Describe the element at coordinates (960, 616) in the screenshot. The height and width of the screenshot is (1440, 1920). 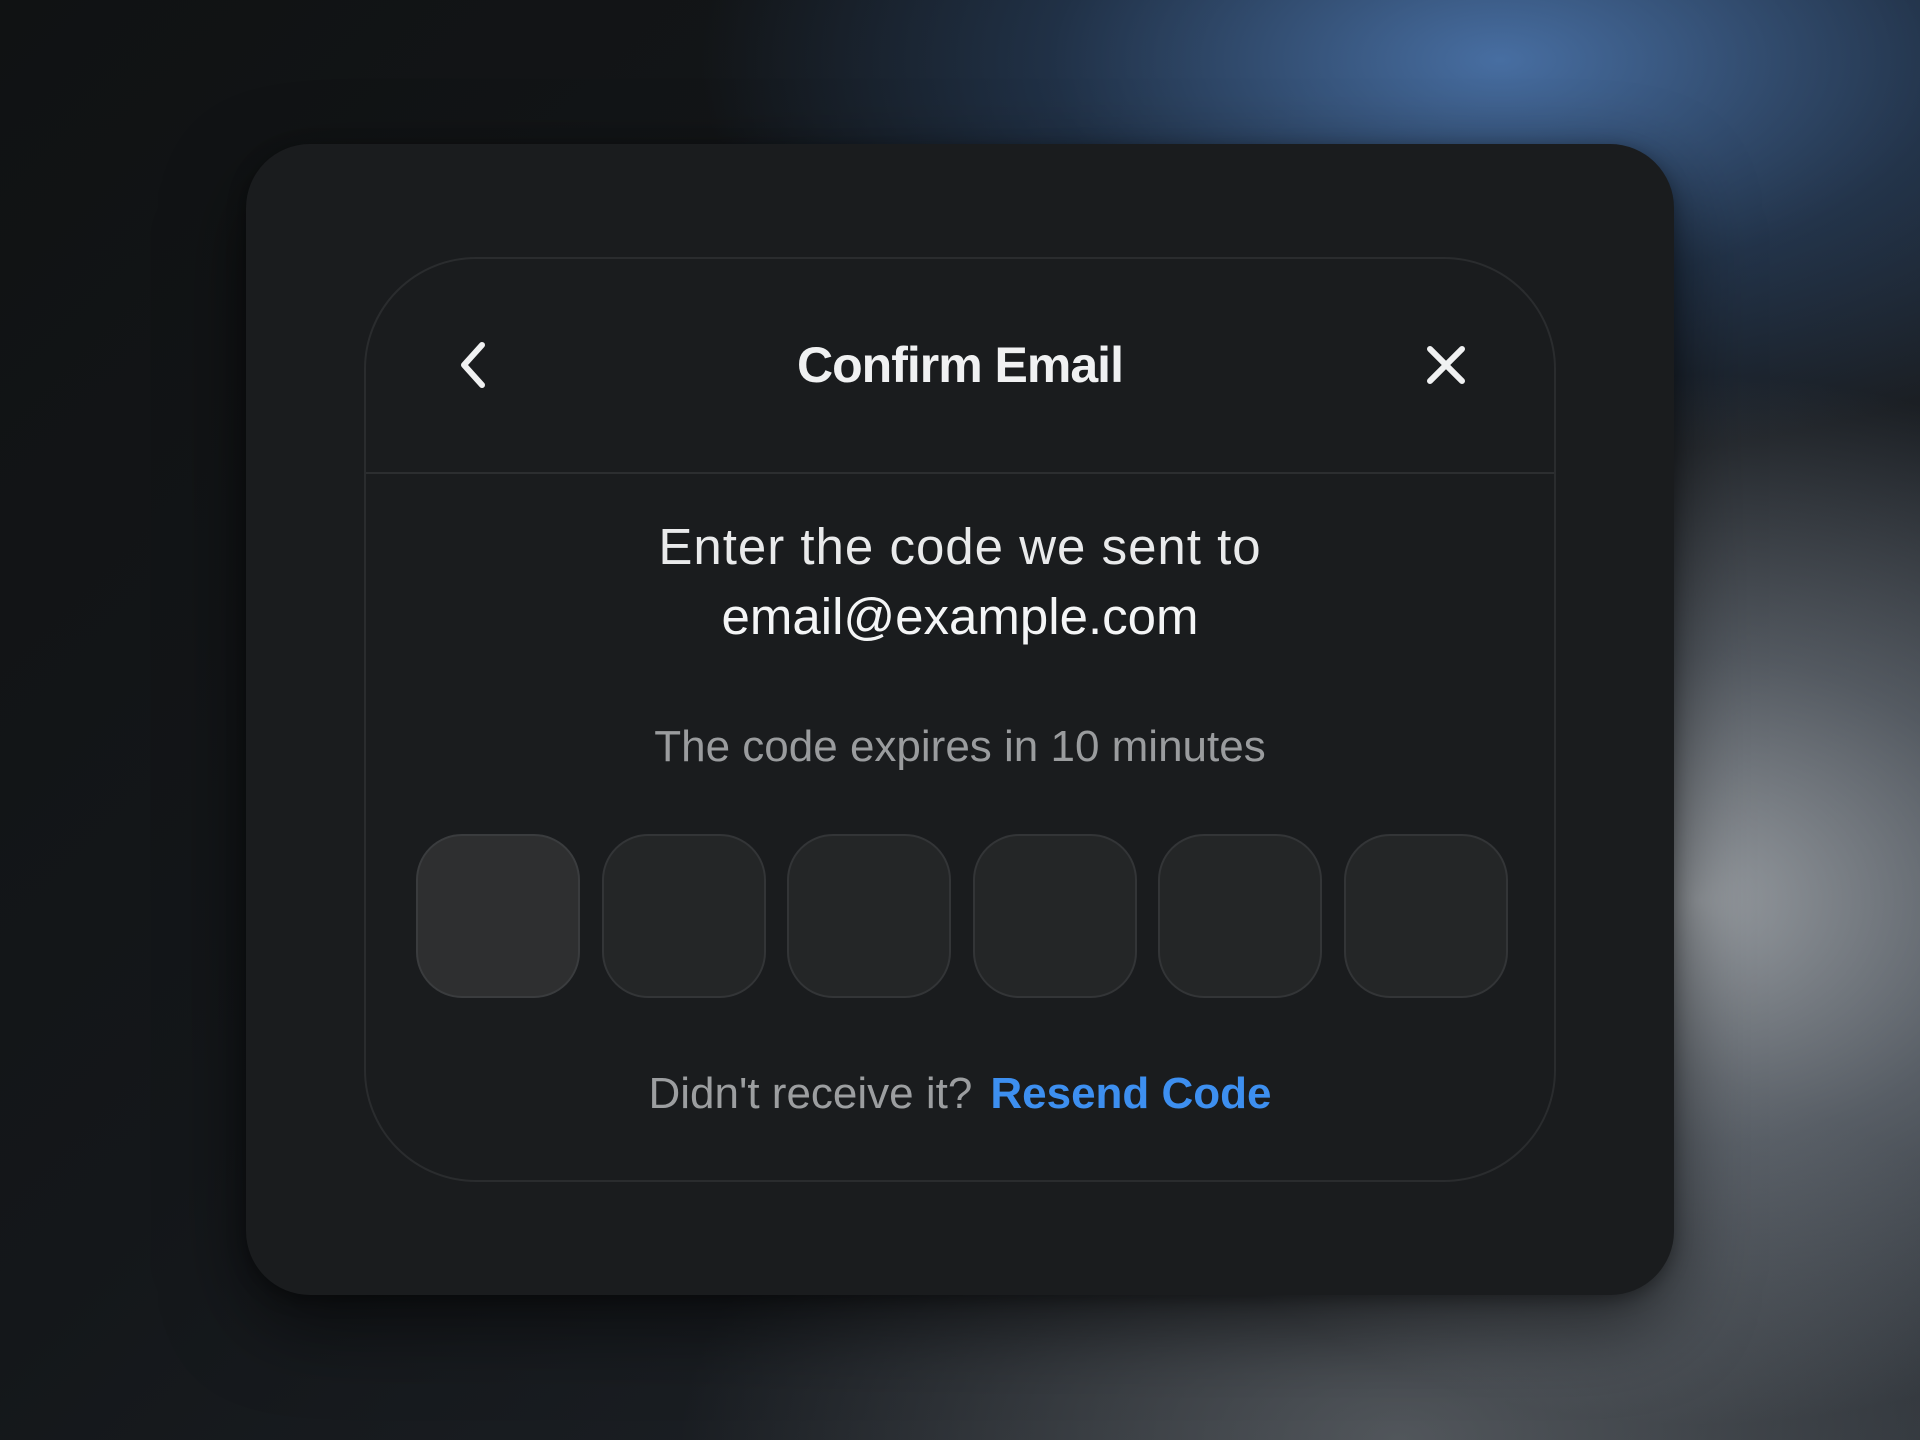
I see `email-address: email@example.com` at that location.